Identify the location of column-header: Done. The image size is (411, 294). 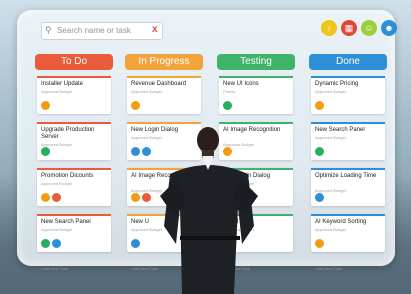
(348, 62).